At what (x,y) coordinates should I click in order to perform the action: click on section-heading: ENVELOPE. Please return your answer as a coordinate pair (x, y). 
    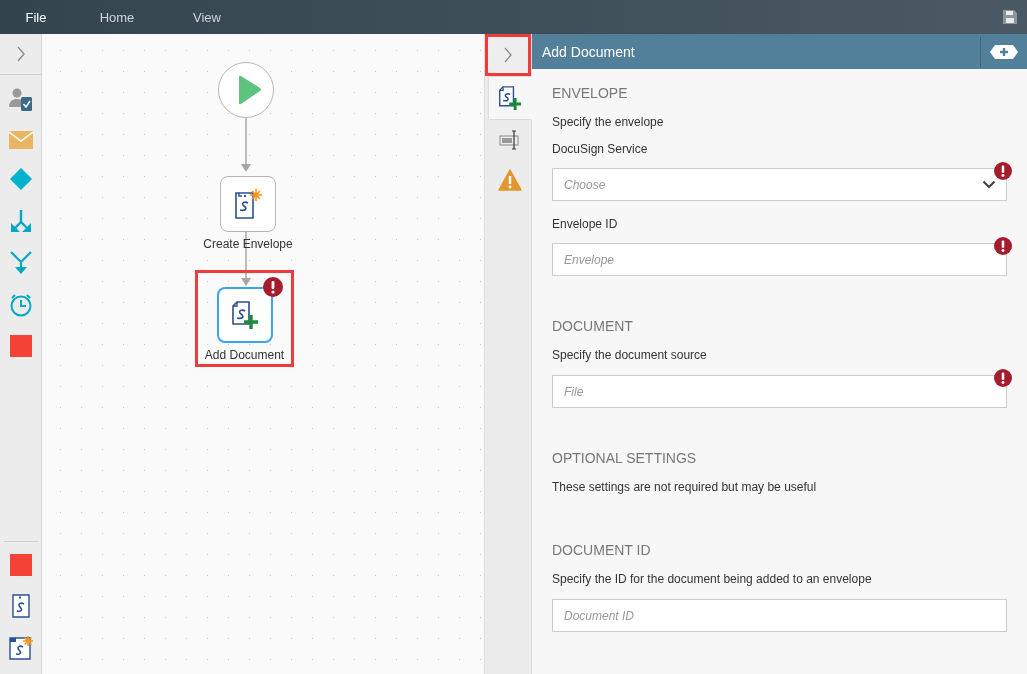
    Looking at the image, I should click on (590, 93).